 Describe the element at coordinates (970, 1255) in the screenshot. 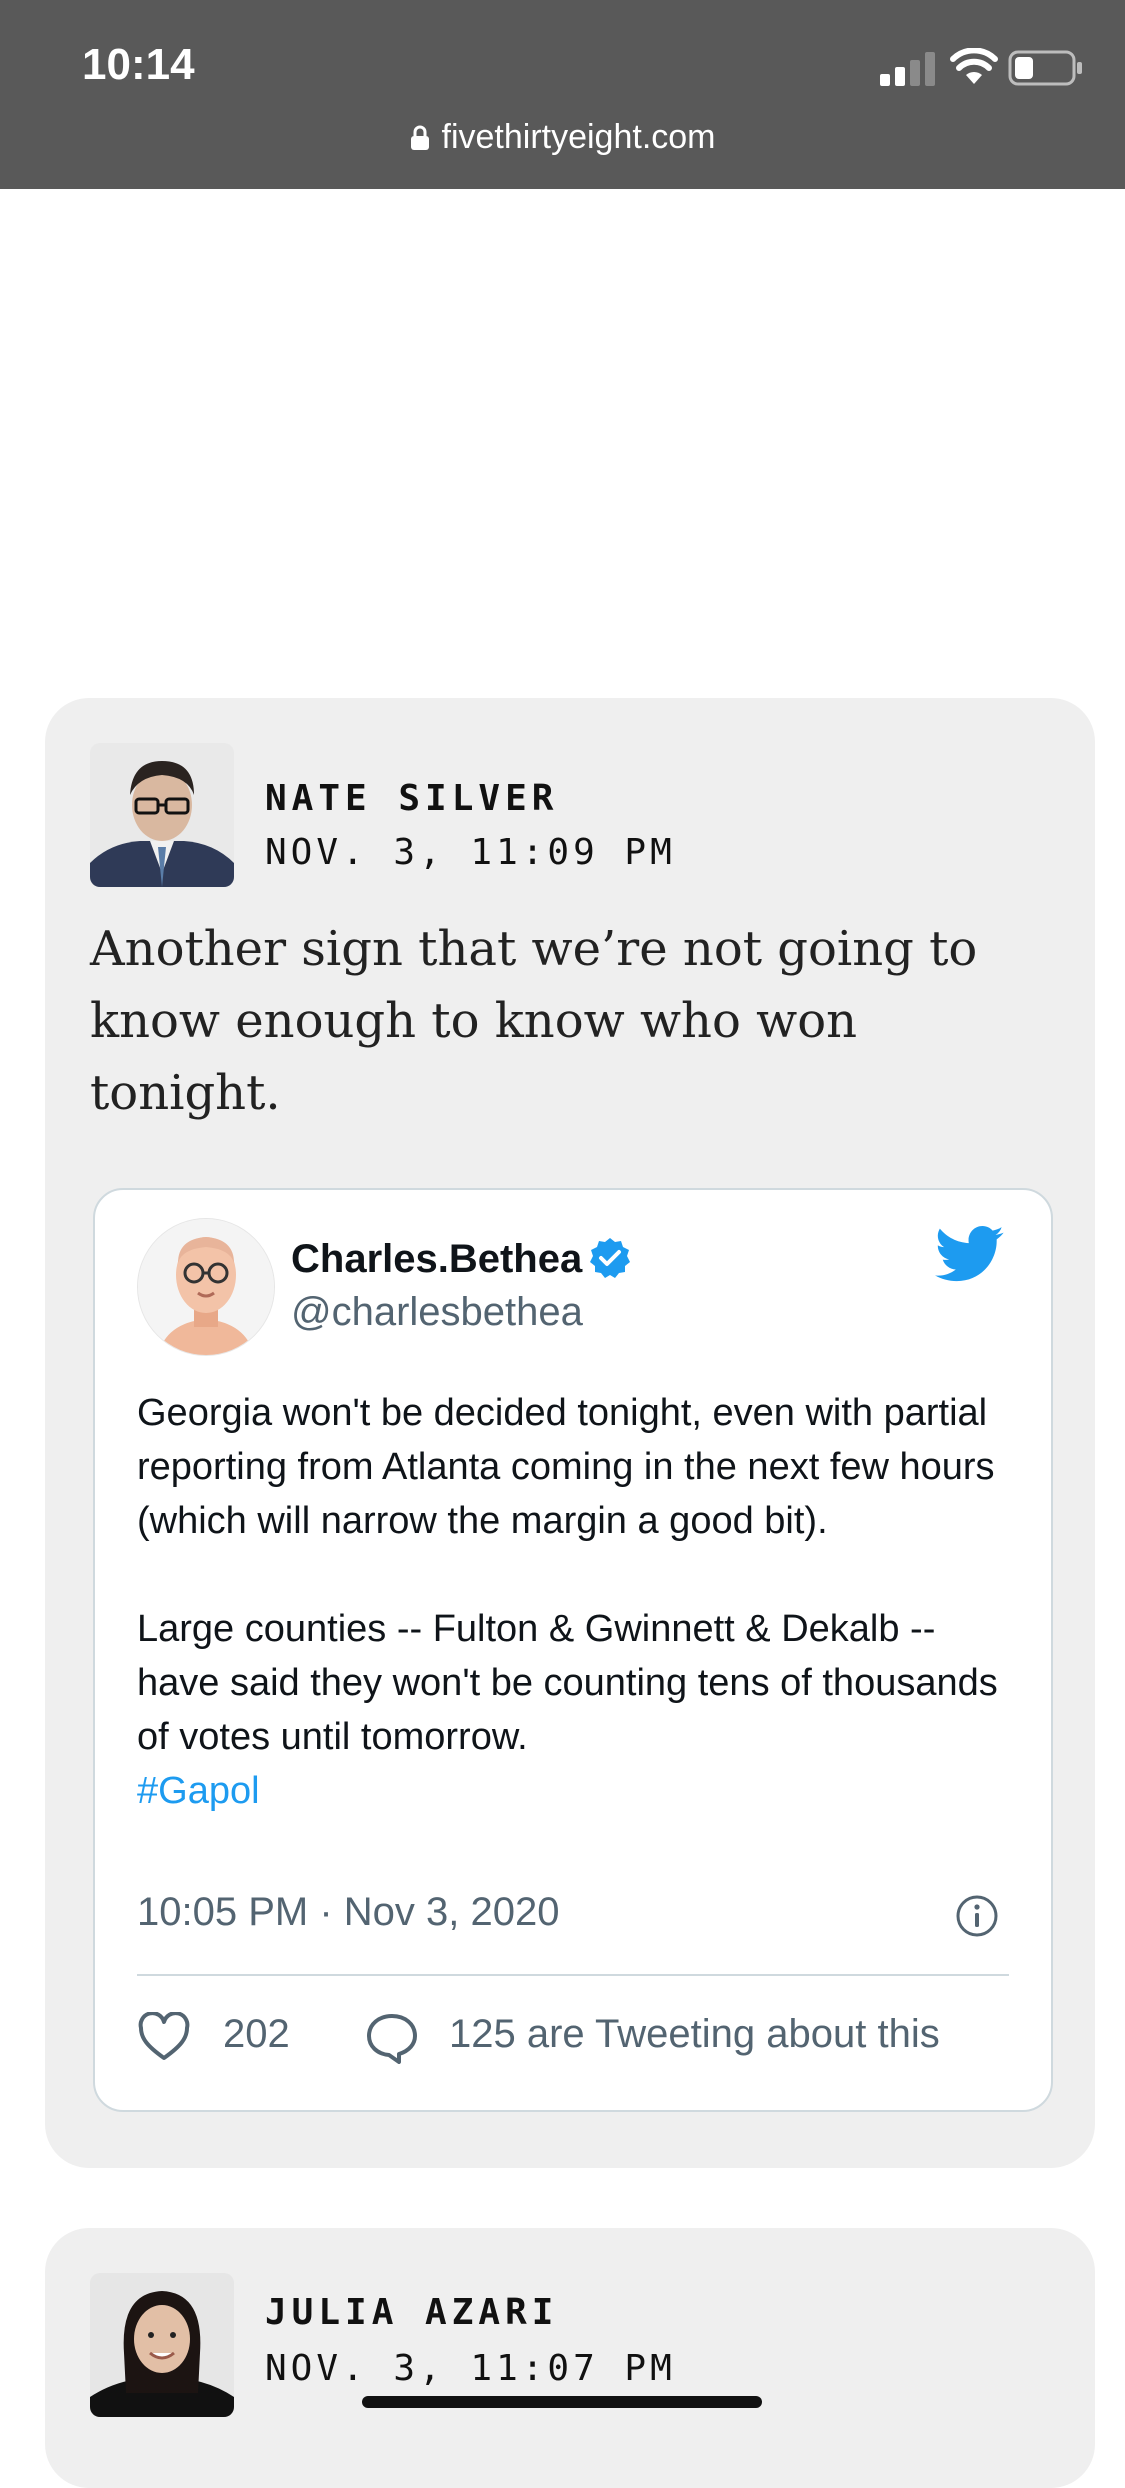

I see `twitter-logo-icon` at that location.